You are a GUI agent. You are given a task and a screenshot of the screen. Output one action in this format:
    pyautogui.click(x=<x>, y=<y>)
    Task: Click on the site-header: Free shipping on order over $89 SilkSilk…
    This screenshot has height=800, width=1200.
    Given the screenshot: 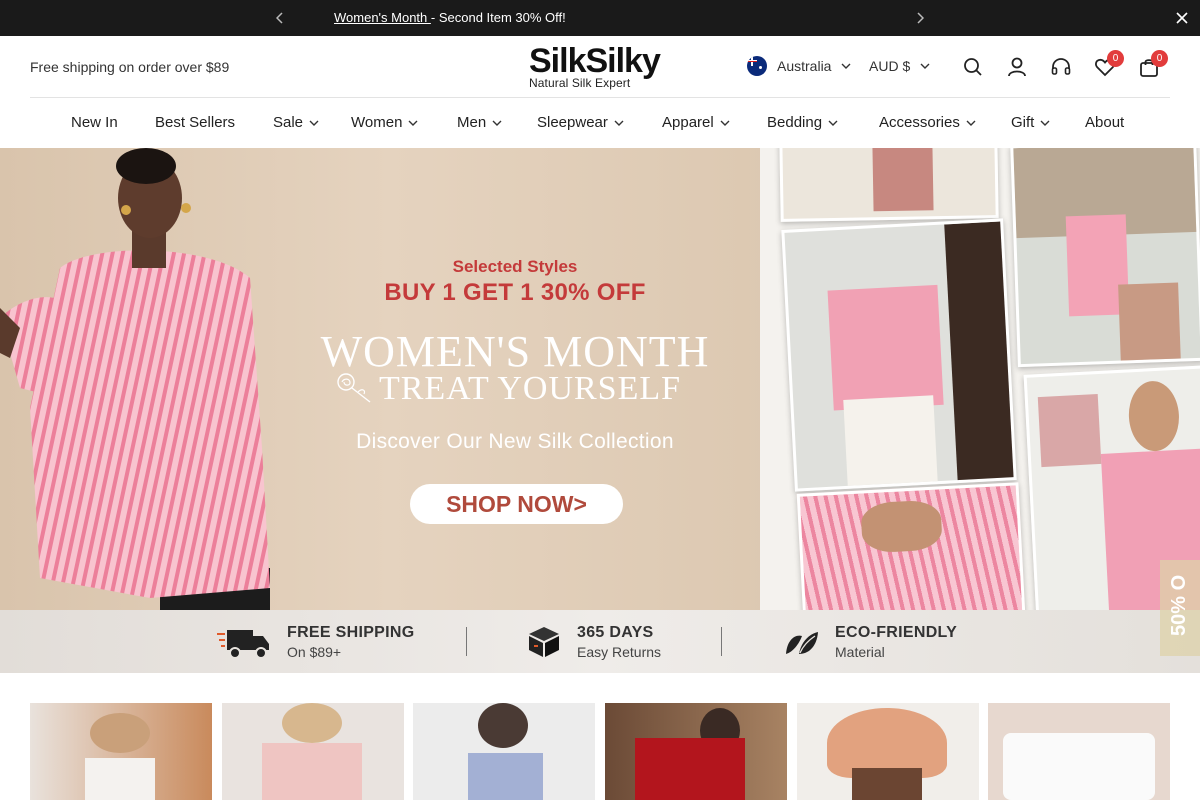 What is the action you would take?
    pyautogui.click(x=600, y=67)
    